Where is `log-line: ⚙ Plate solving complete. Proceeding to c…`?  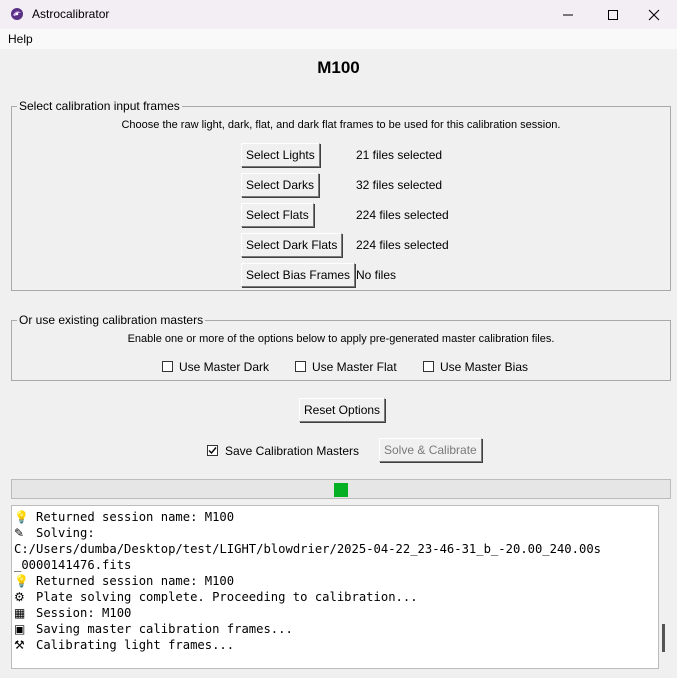 log-line: ⚙ Plate solving complete. Proceeding to c… is located at coordinates (307, 597).